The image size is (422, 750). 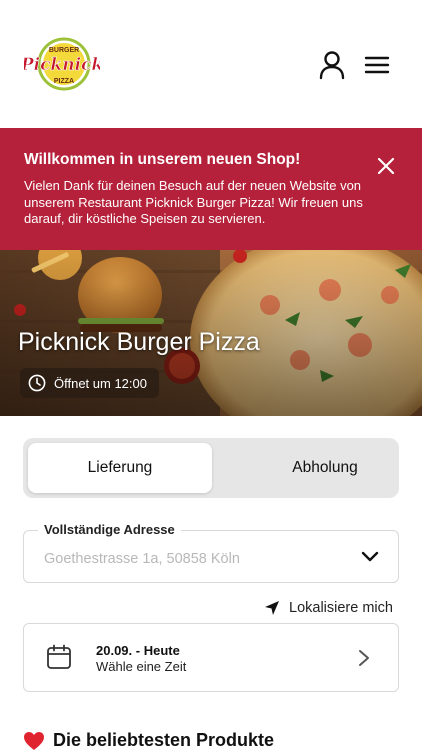 I want to click on locate-me-button: Lokalisiere mich, so click(x=328, y=608).